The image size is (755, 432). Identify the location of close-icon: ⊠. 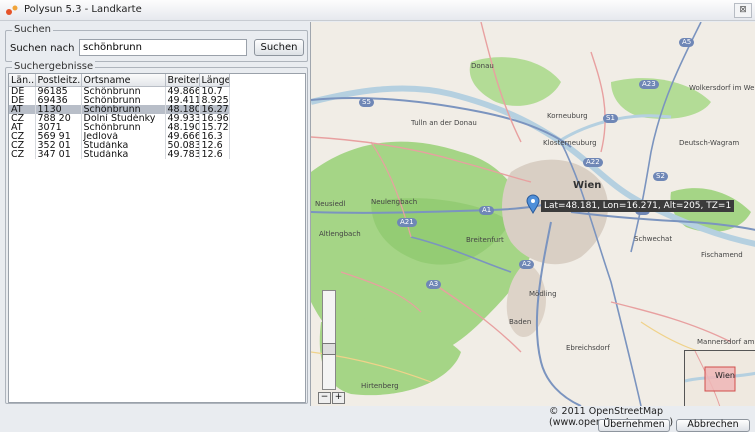
(743, 10).